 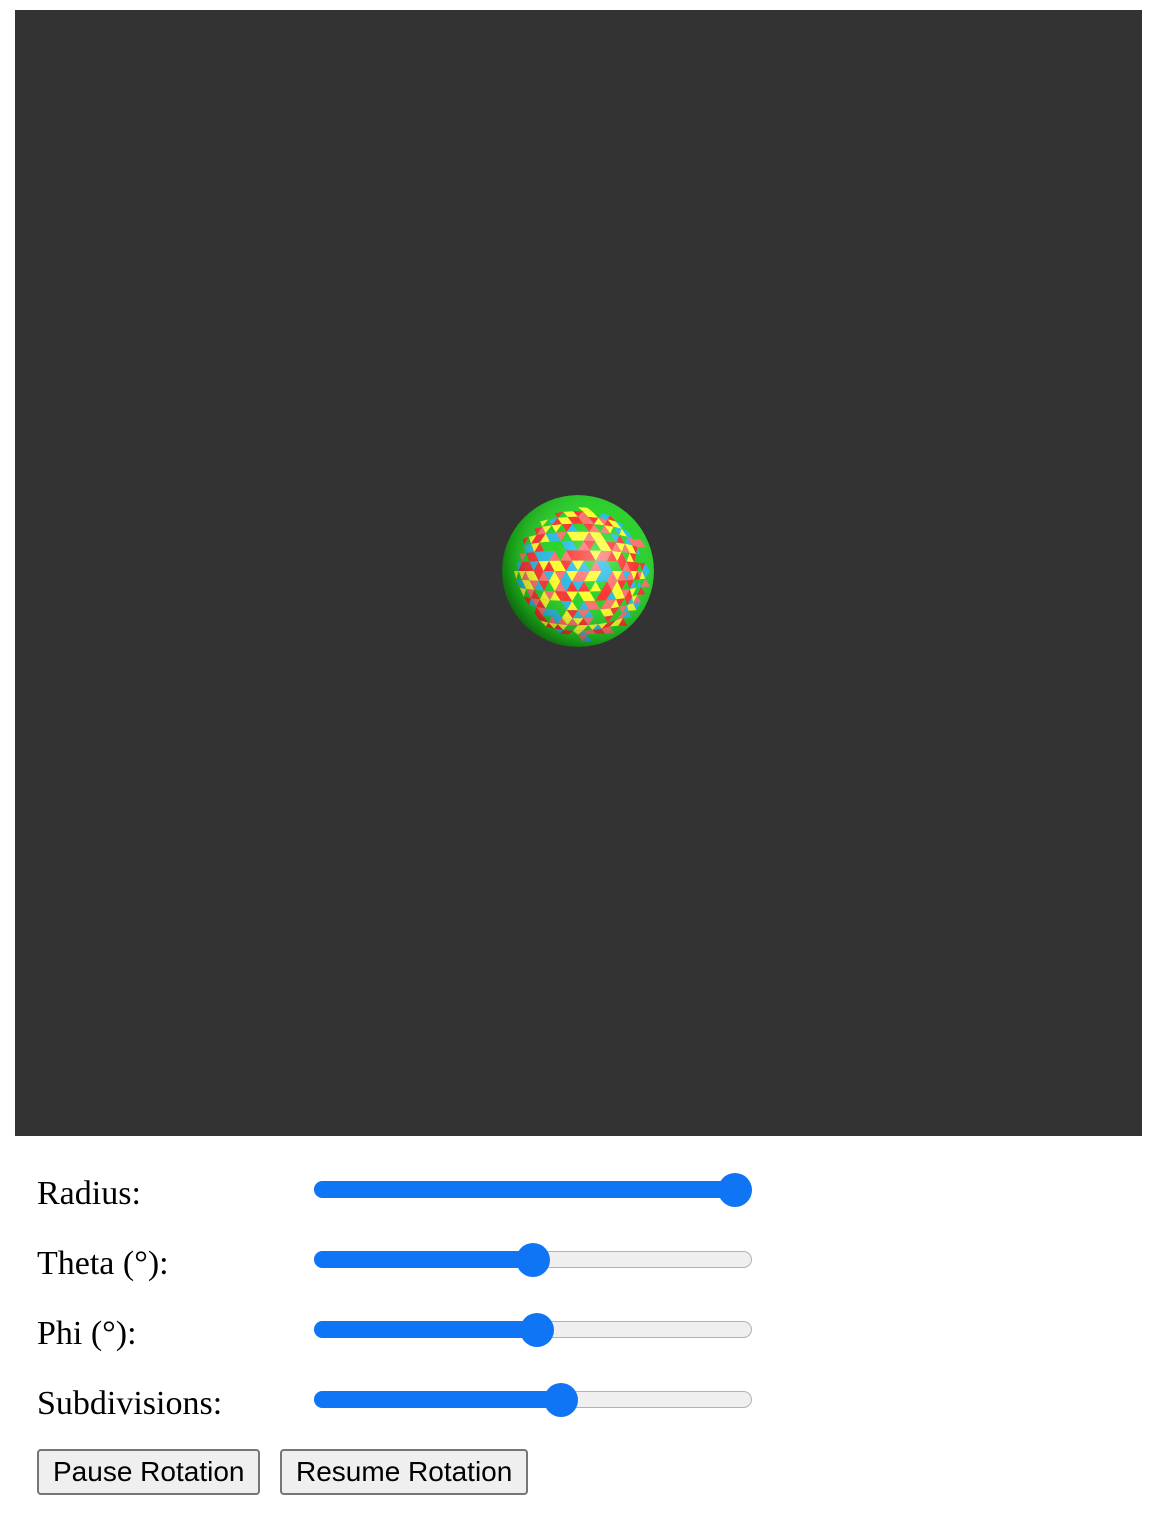 What do you see at coordinates (524, 1189) in the screenshot?
I see `radius-slider-fill` at bounding box center [524, 1189].